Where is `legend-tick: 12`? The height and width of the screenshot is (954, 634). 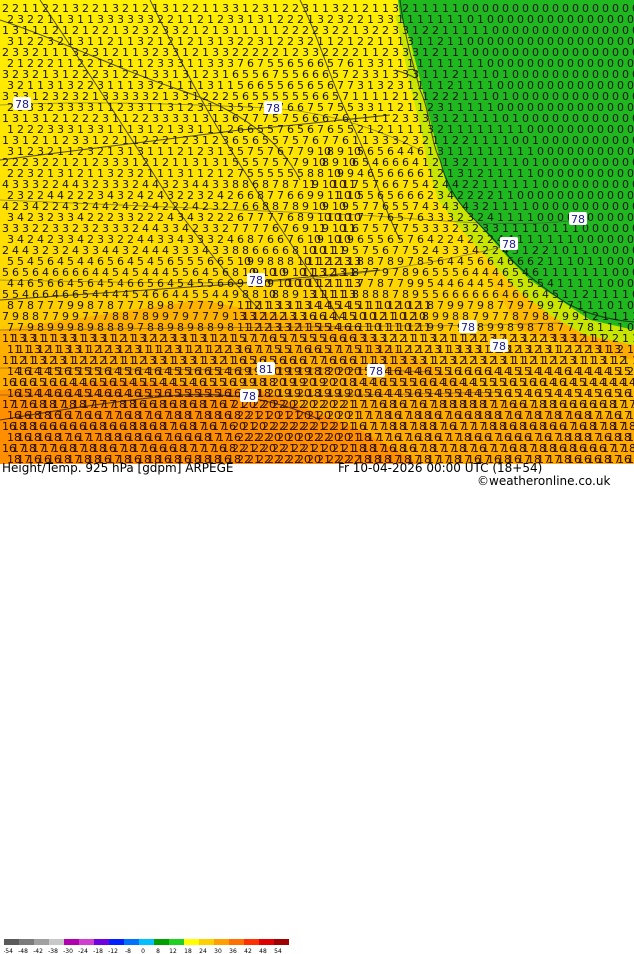
legend-tick: 12 is located at coordinates (173, 951).